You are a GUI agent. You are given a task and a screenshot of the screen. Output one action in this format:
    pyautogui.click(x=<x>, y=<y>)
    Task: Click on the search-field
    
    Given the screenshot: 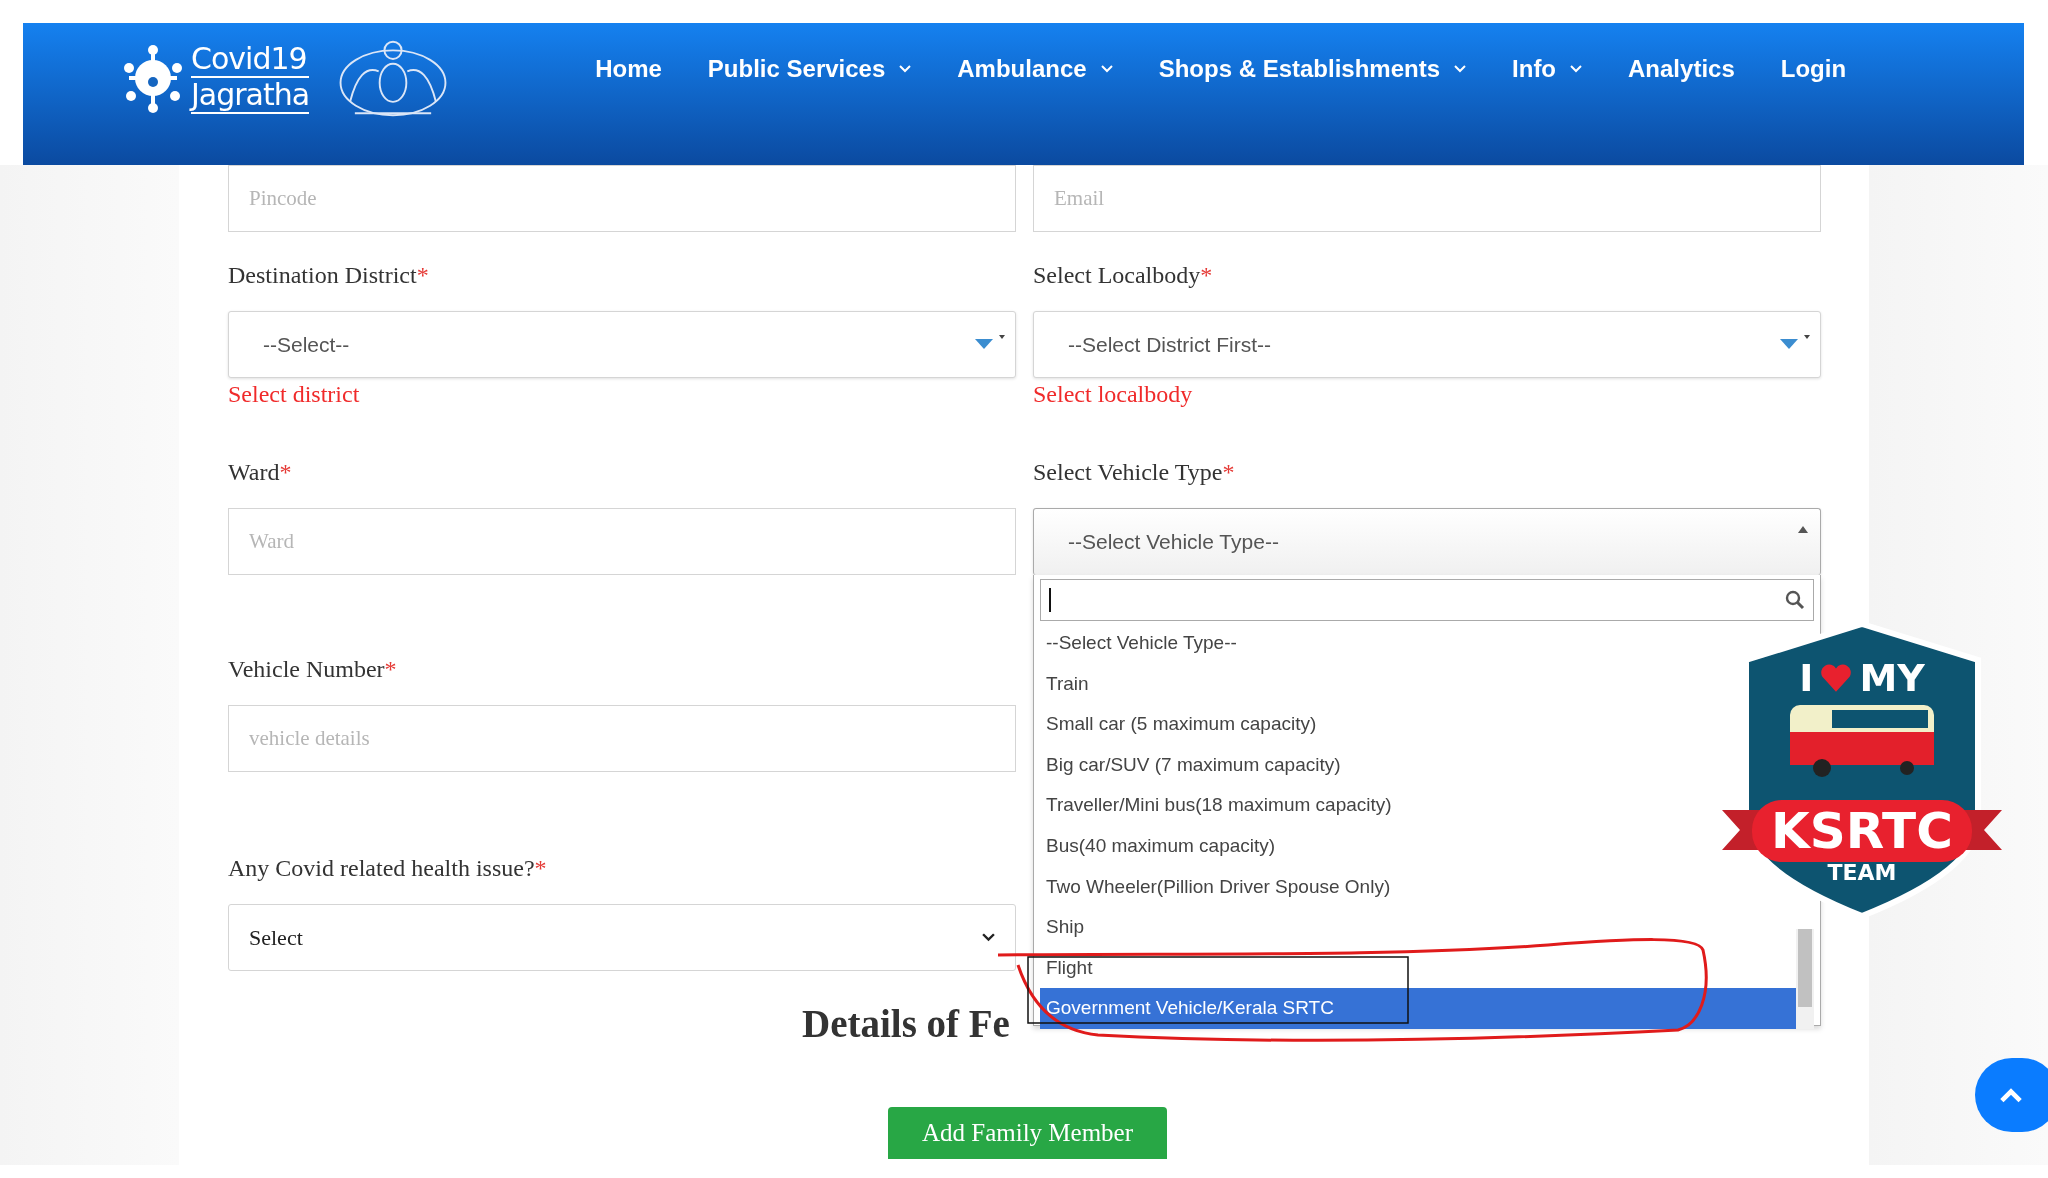 What is the action you would take?
    pyautogui.click(x=1427, y=600)
    